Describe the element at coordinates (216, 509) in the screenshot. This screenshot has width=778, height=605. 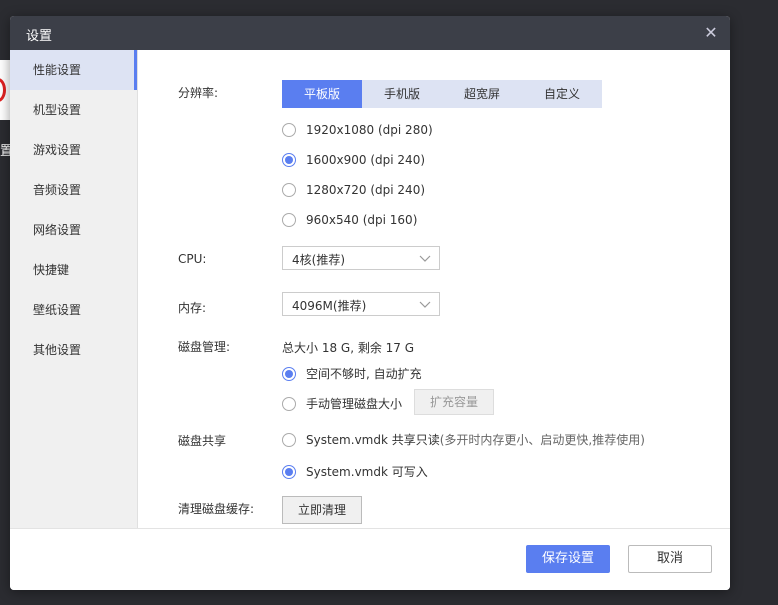
I see `clear-cache-label: 清理磁盘缓存:` at that location.